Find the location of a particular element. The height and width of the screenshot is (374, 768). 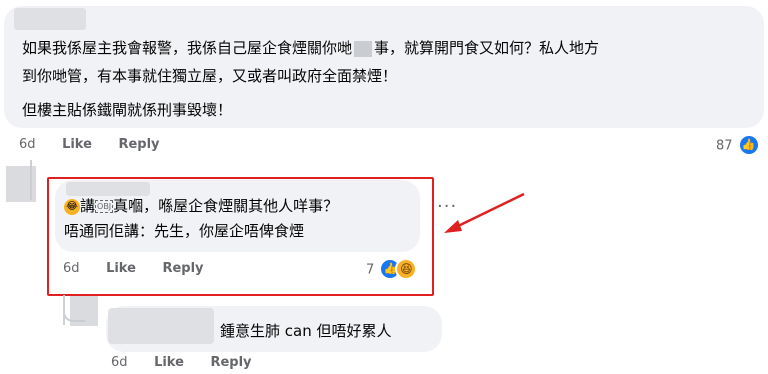

reply-text: 鍾意生肺 can 但唔好累人 is located at coordinates (306, 331).